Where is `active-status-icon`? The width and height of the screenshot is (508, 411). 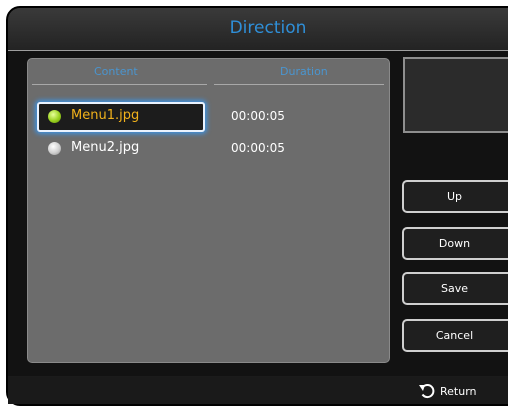
active-status-icon is located at coordinates (54, 116).